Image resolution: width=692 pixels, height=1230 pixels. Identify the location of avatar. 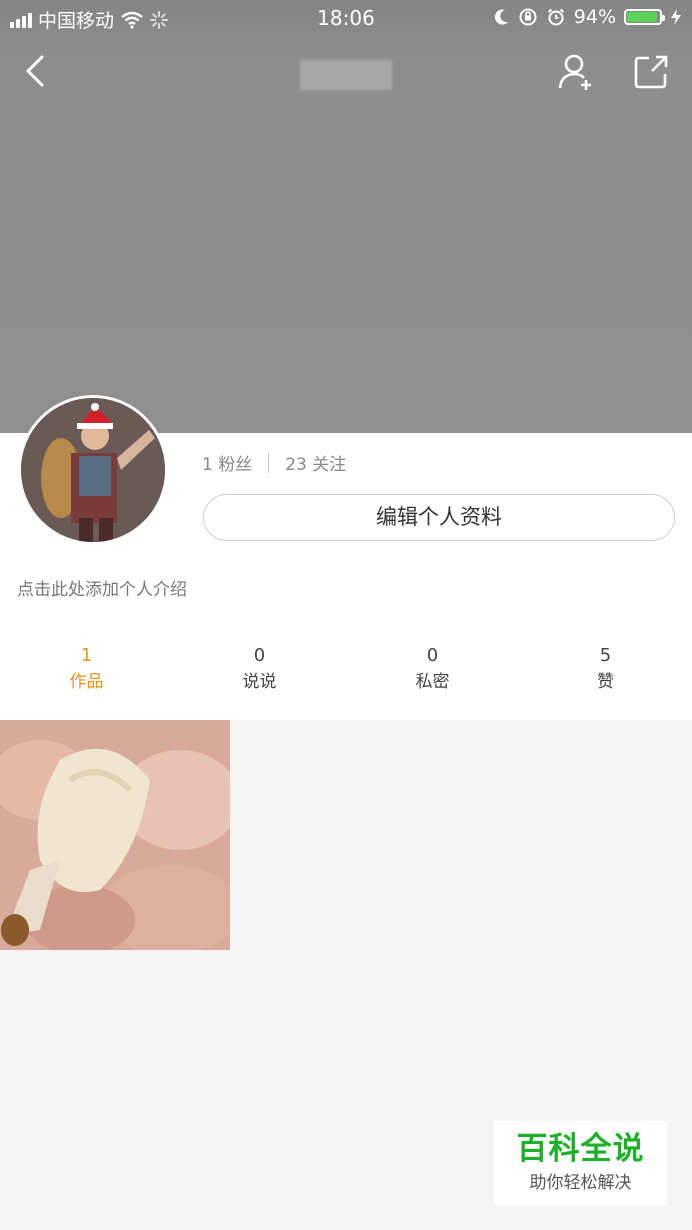
(93, 470).